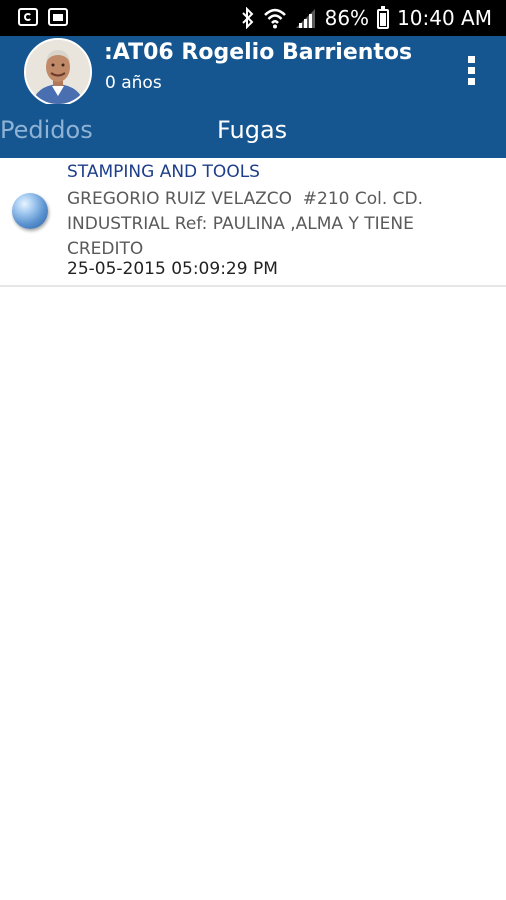 This screenshot has width=506, height=900. I want to click on system-icons: 86% 10:40 AM, so click(366, 18).